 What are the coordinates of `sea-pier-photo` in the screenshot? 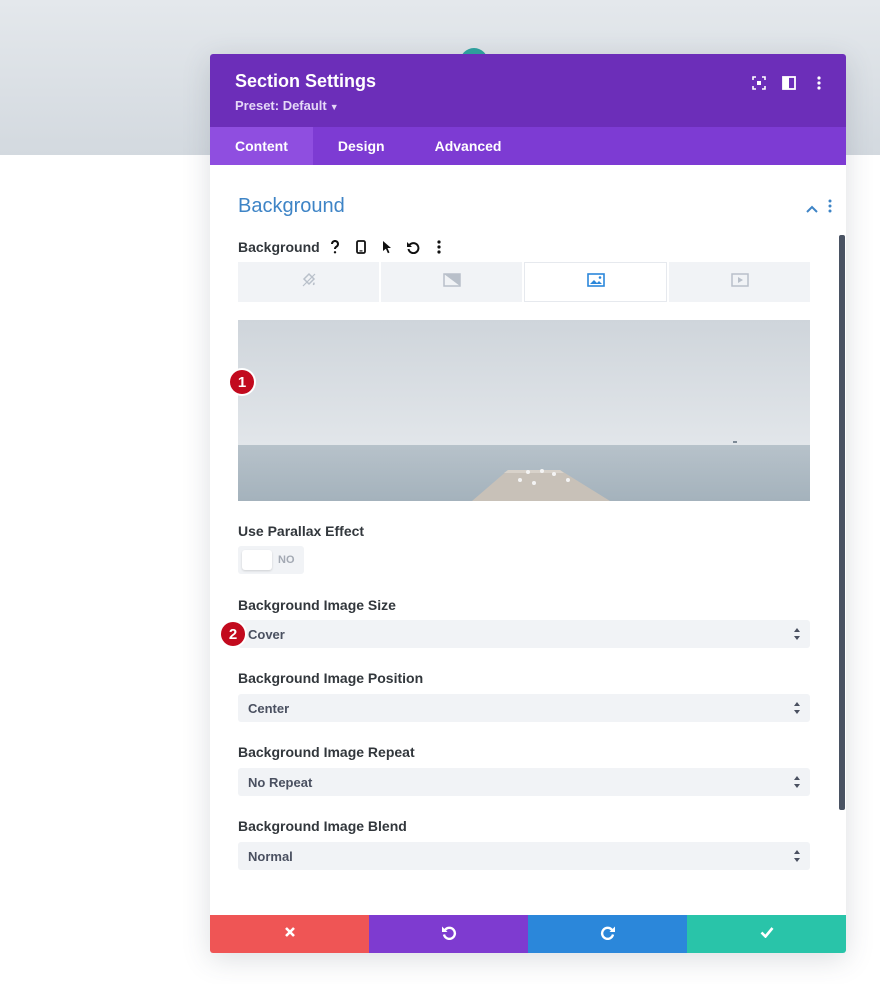 It's located at (524, 410).